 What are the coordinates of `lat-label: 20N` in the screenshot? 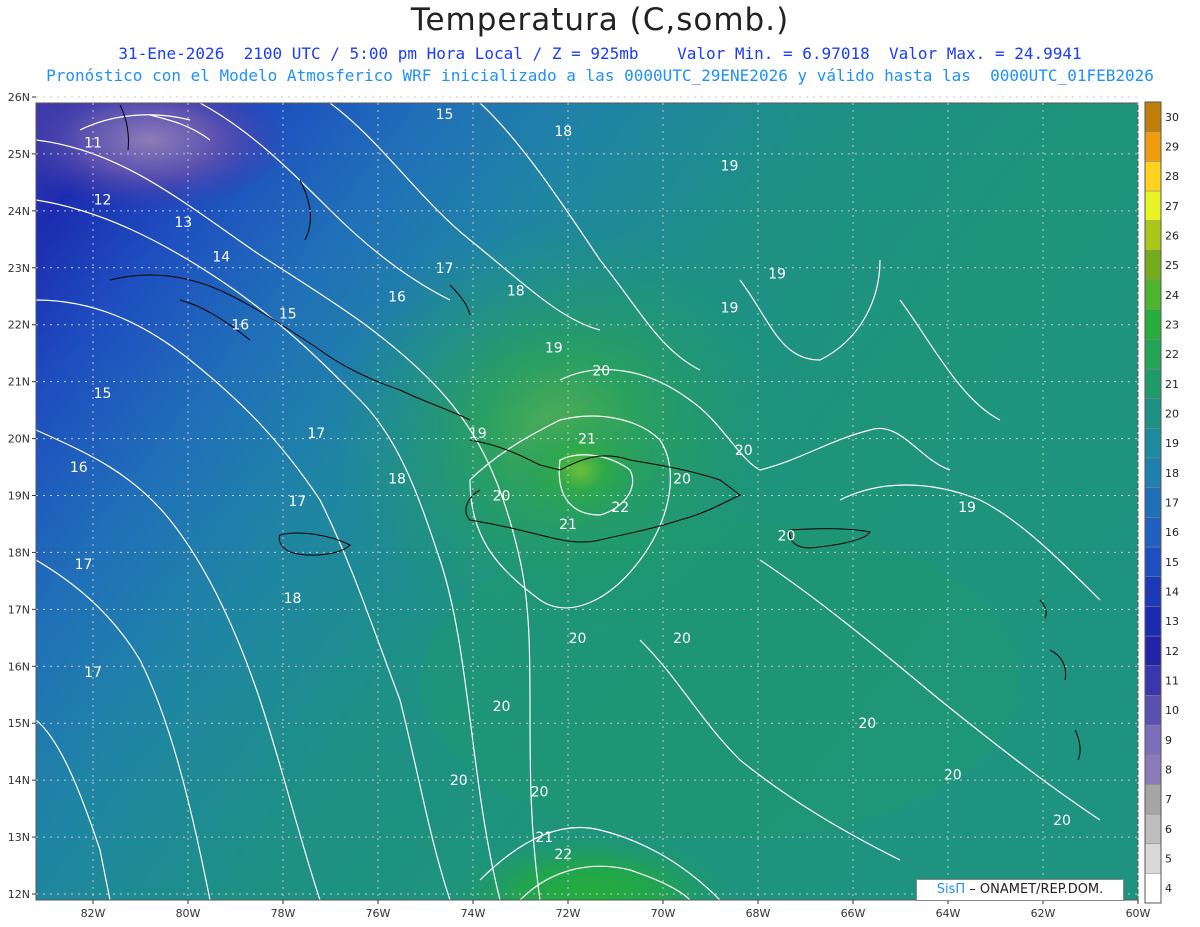 It's located at (19, 439).